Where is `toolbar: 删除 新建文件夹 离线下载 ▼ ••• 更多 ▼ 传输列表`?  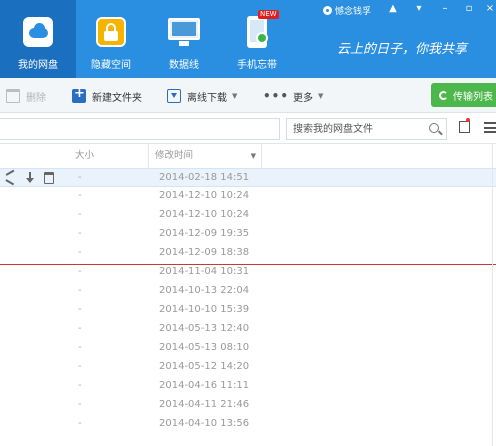
toolbar: 删除 新建文件夹 离线下载 ▼ ••• 更多 ▼ 传输列表 is located at coordinates (248, 95).